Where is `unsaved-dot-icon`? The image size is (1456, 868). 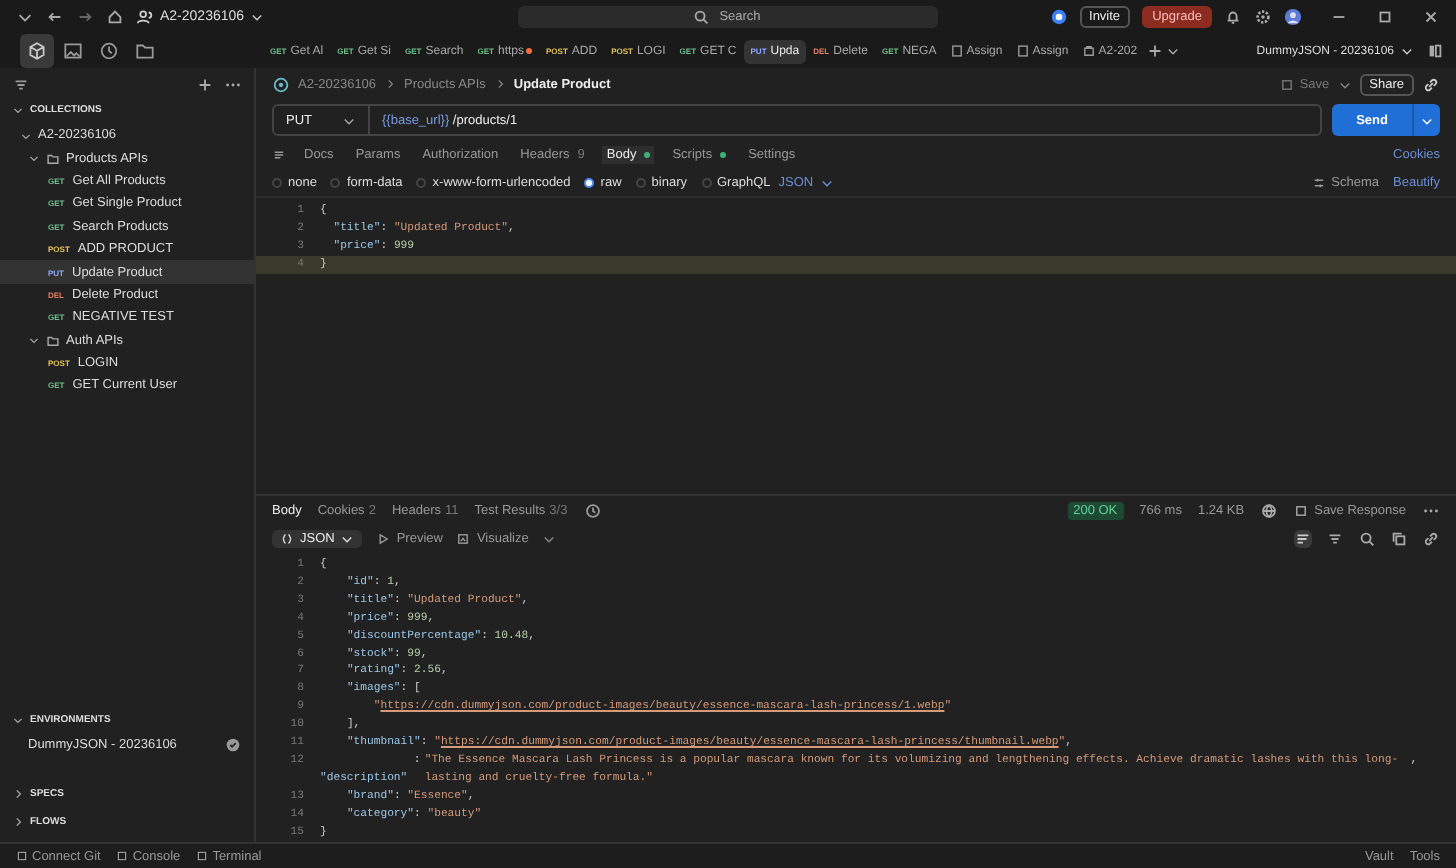 unsaved-dot-icon is located at coordinates (529, 51).